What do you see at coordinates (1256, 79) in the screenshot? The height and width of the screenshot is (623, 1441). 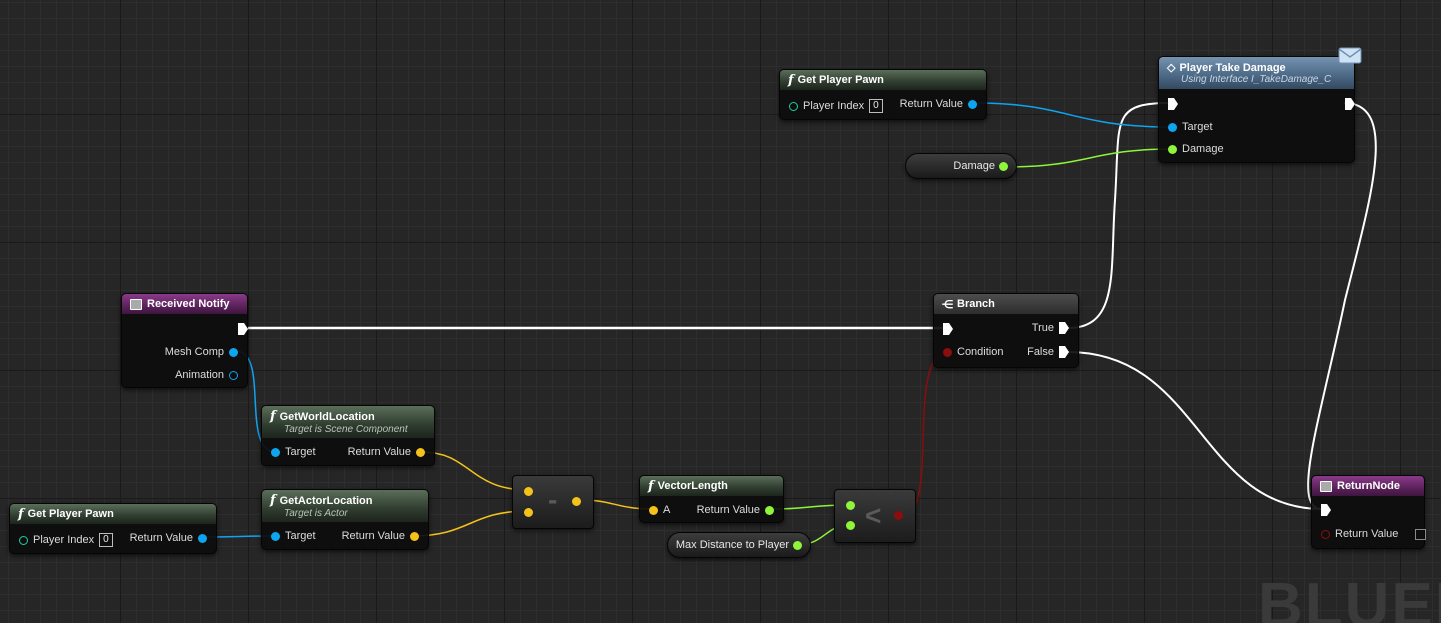 I see `node-subtitle: Using Interface I_TakeDamage_C` at bounding box center [1256, 79].